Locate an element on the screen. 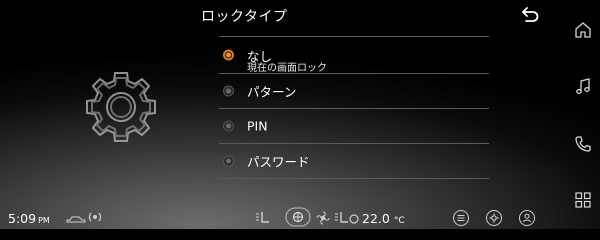  seat-heat-left-button is located at coordinates (263, 218).